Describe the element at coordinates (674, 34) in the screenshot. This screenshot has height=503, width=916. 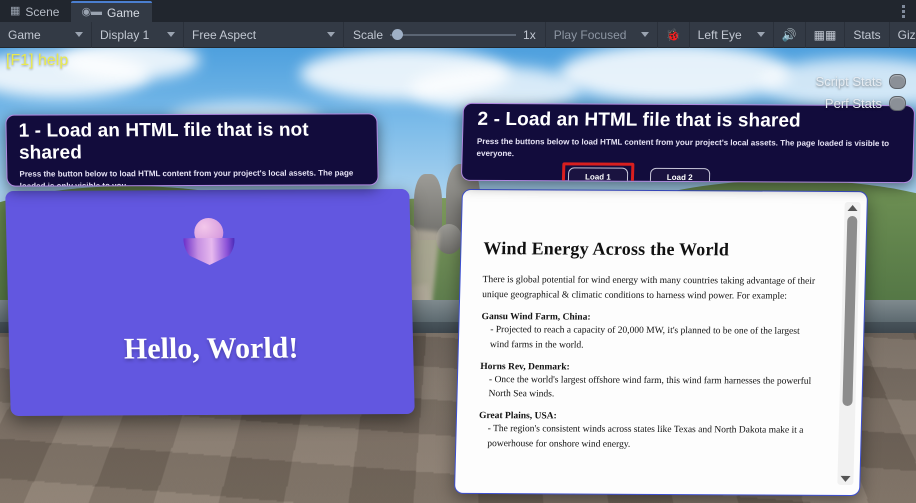
I see `bug-icon: 🐞` at that location.